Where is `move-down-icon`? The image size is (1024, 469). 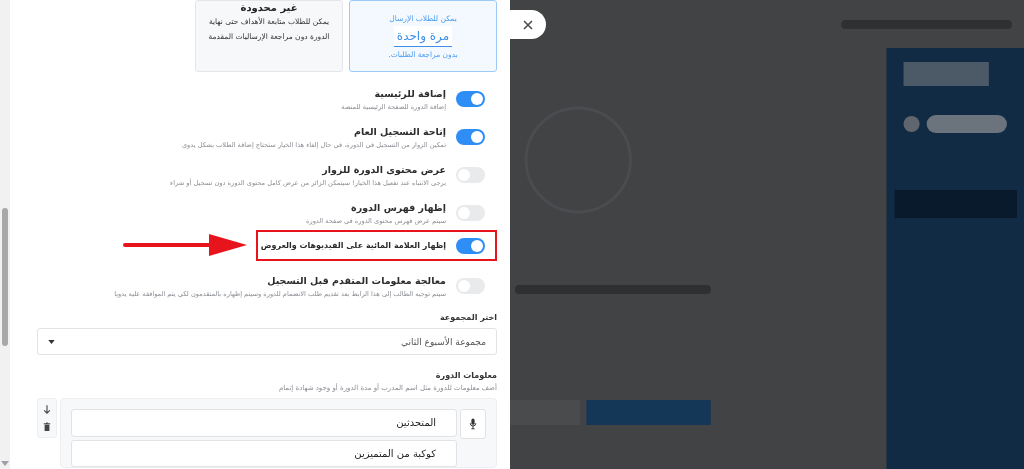
move-down-icon is located at coordinates (47, 409).